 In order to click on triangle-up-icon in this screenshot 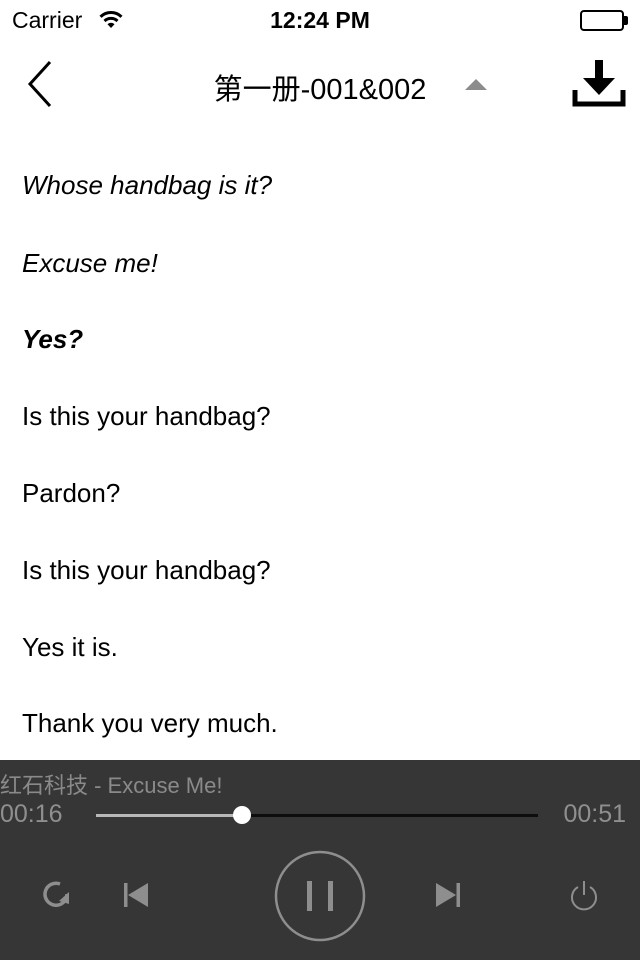, I will do `click(476, 84)`.